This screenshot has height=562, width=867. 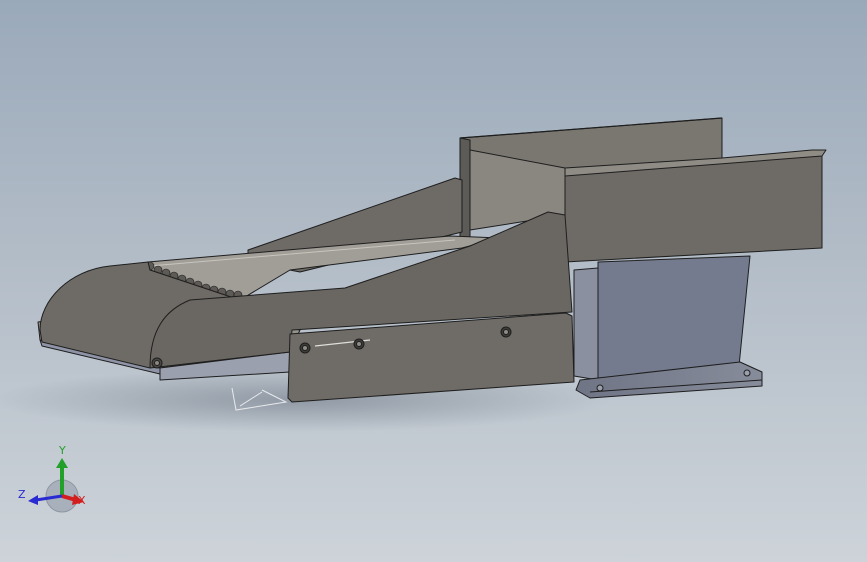 What do you see at coordinates (22, 494) in the screenshot?
I see `z-axis-label: Z` at bounding box center [22, 494].